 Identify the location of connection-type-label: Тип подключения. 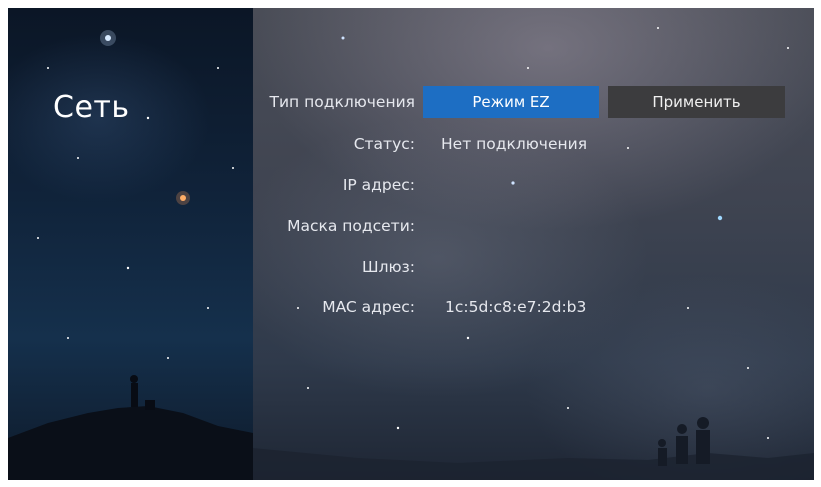
(342, 102).